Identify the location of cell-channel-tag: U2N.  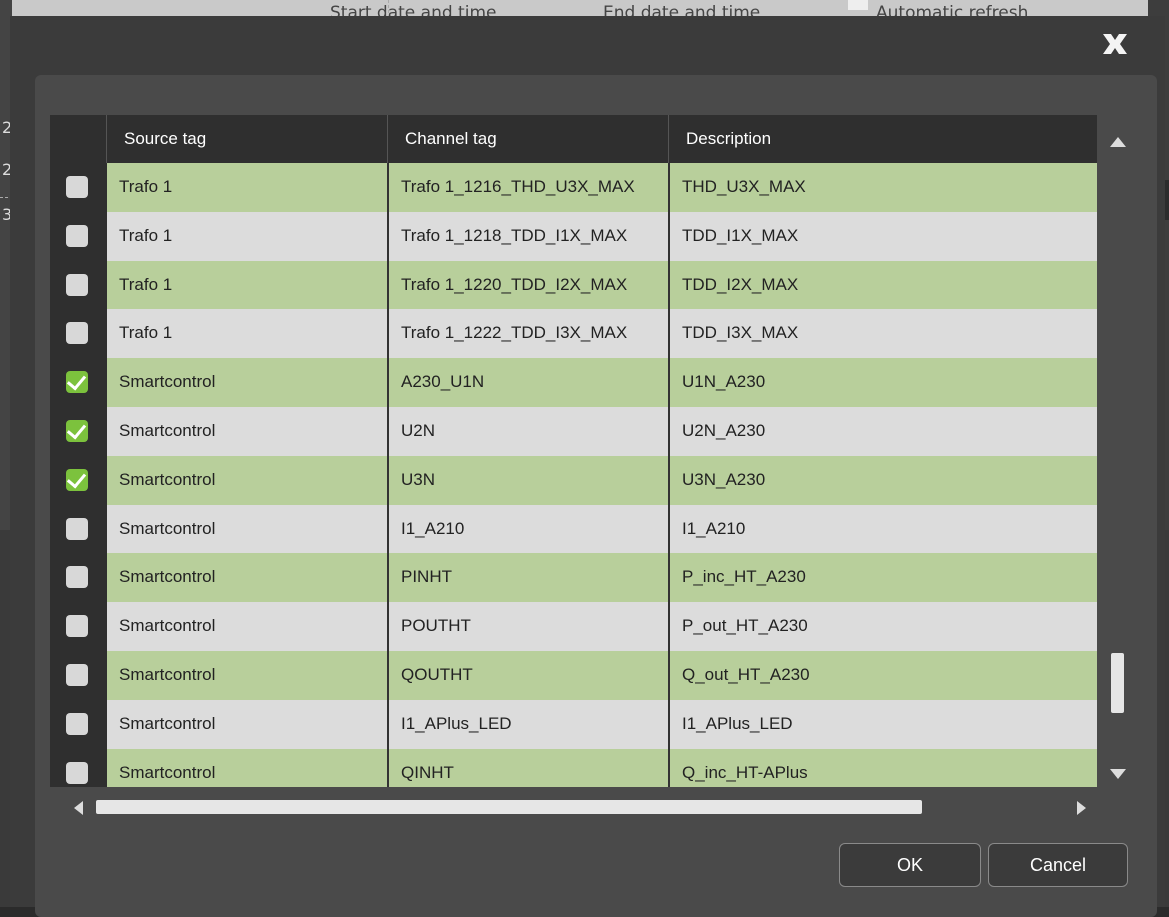
(527, 431).